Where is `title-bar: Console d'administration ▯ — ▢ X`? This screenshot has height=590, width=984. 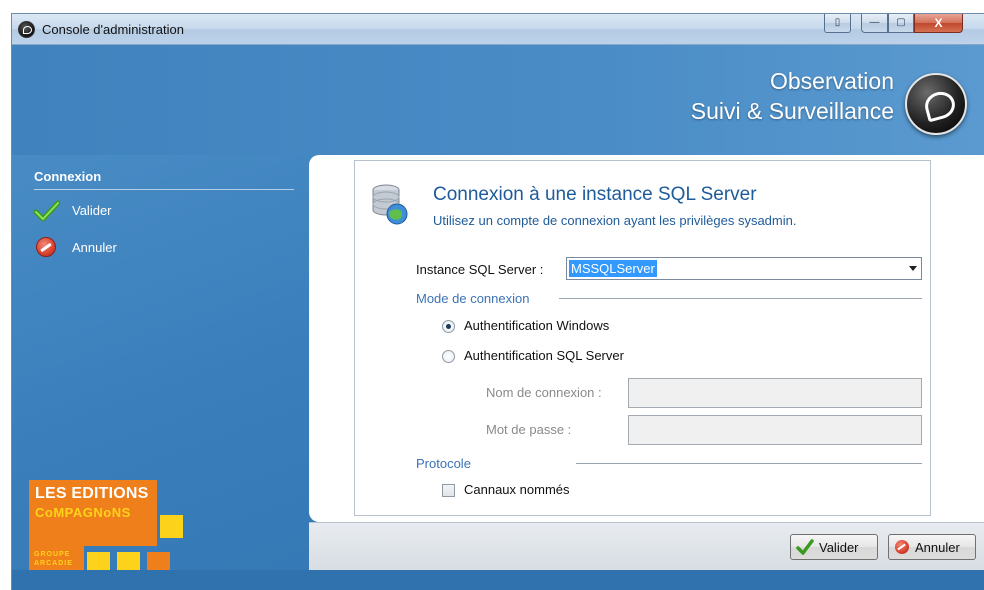 title-bar: Console d'administration ▯ — ▢ X is located at coordinates (498, 29).